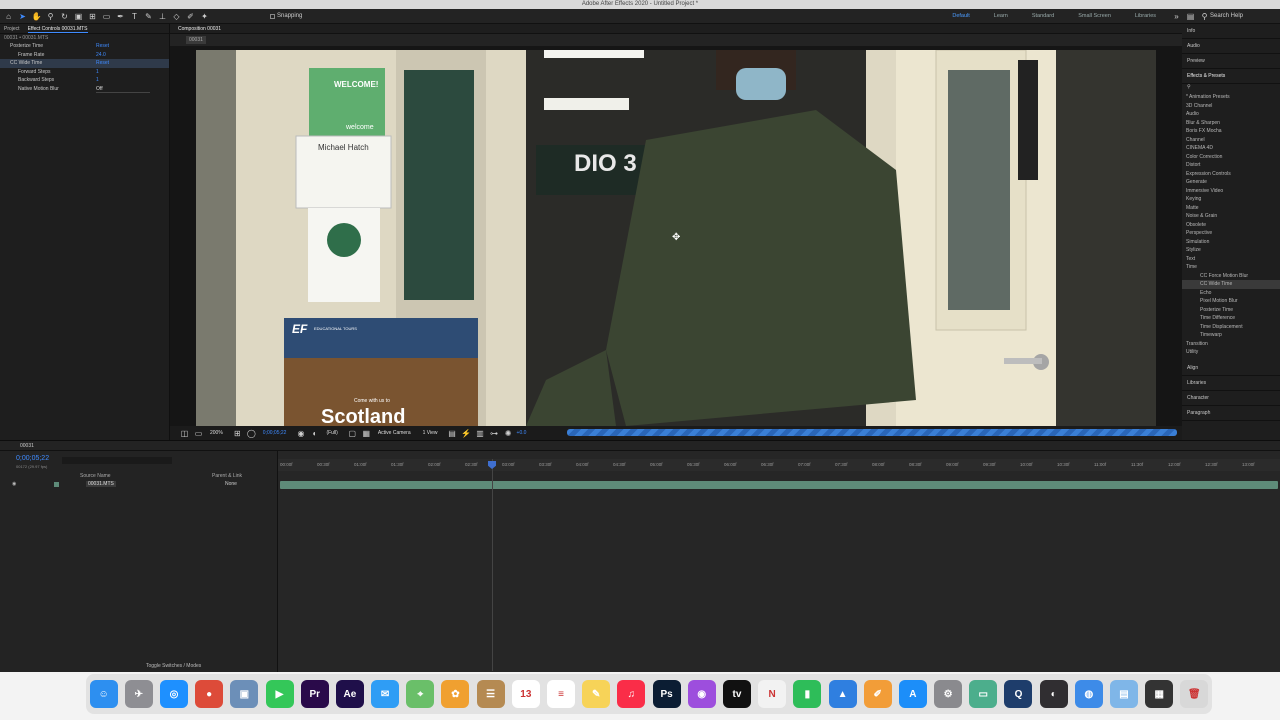  Describe the element at coordinates (50, 16) in the screenshot. I see `zoom-tool-icon: ⚲` at that location.